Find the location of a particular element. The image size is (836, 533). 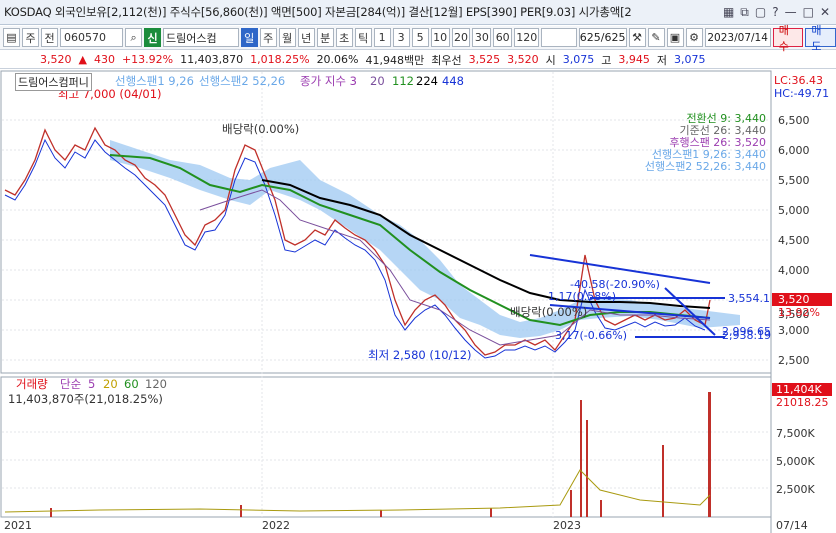

up-arrow-icon: ▲ is located at coordinates (82, 59).